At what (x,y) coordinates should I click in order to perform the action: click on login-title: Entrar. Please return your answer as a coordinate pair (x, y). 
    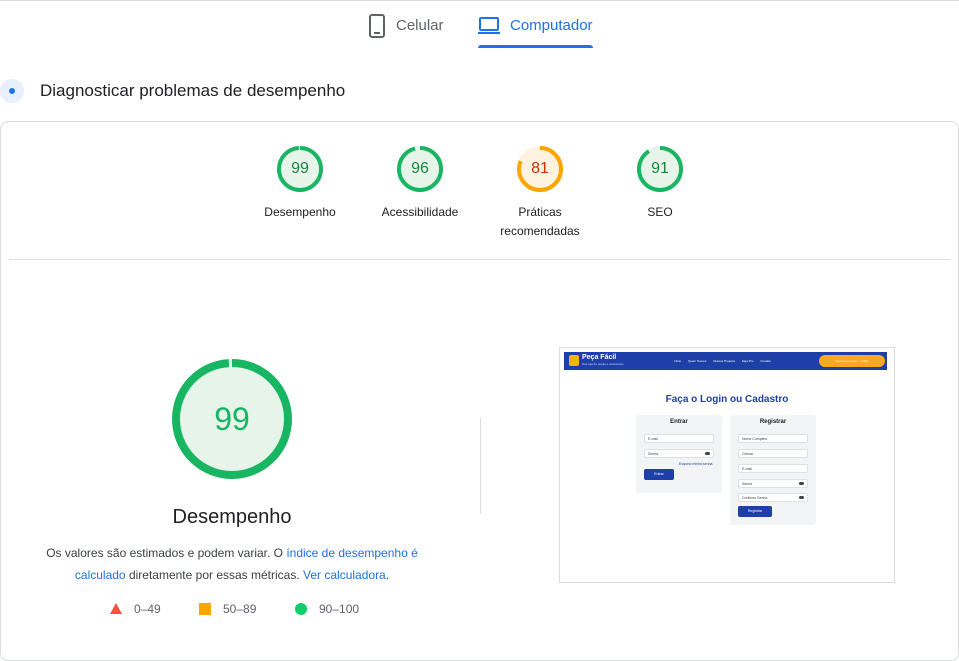
    Looking at the image, I should click on (679, 422).